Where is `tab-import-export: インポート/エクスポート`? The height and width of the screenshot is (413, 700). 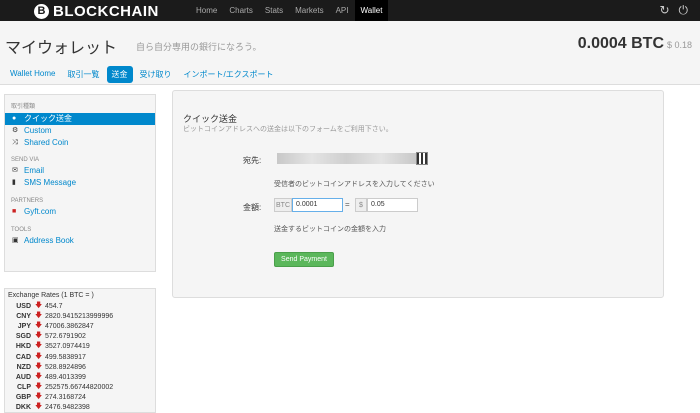 tab-import-export: インポート/エクスポート is located at coordinates (229, 74).